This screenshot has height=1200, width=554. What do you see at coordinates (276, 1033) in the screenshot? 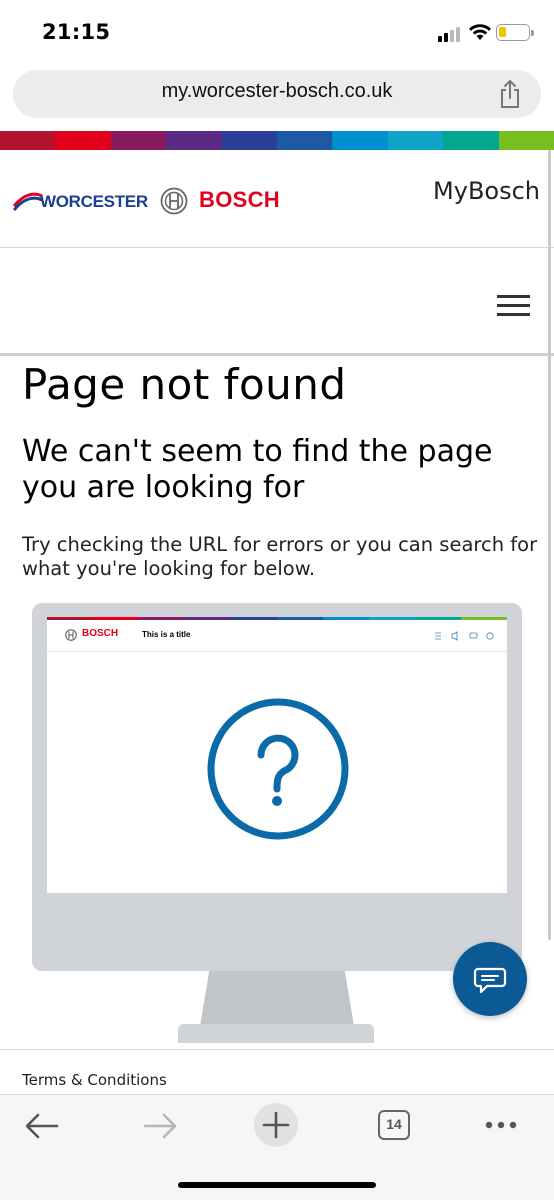
I see `monitor-base` at bounding box center [276, 1033].